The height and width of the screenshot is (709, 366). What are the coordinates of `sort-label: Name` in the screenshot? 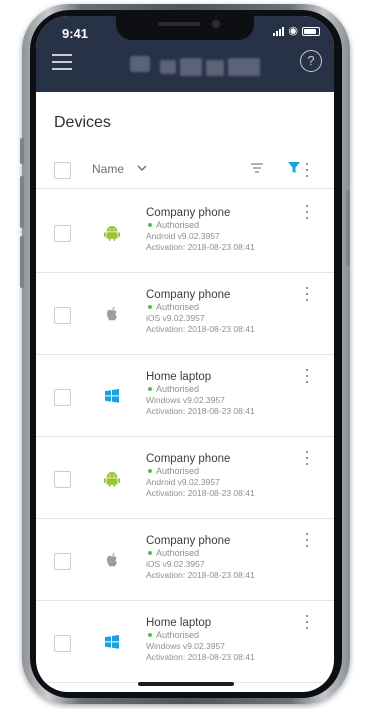 It's located at (108, 169).